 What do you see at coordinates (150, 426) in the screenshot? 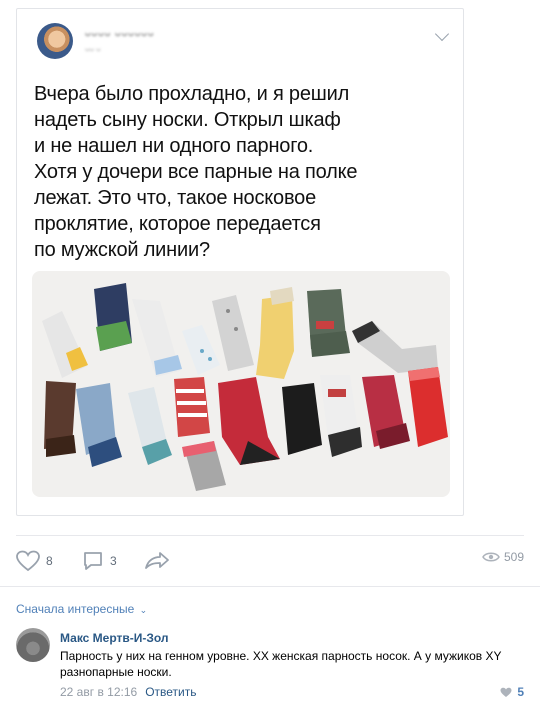
I see `sock-white-teal` at bounding box center [150, 426].